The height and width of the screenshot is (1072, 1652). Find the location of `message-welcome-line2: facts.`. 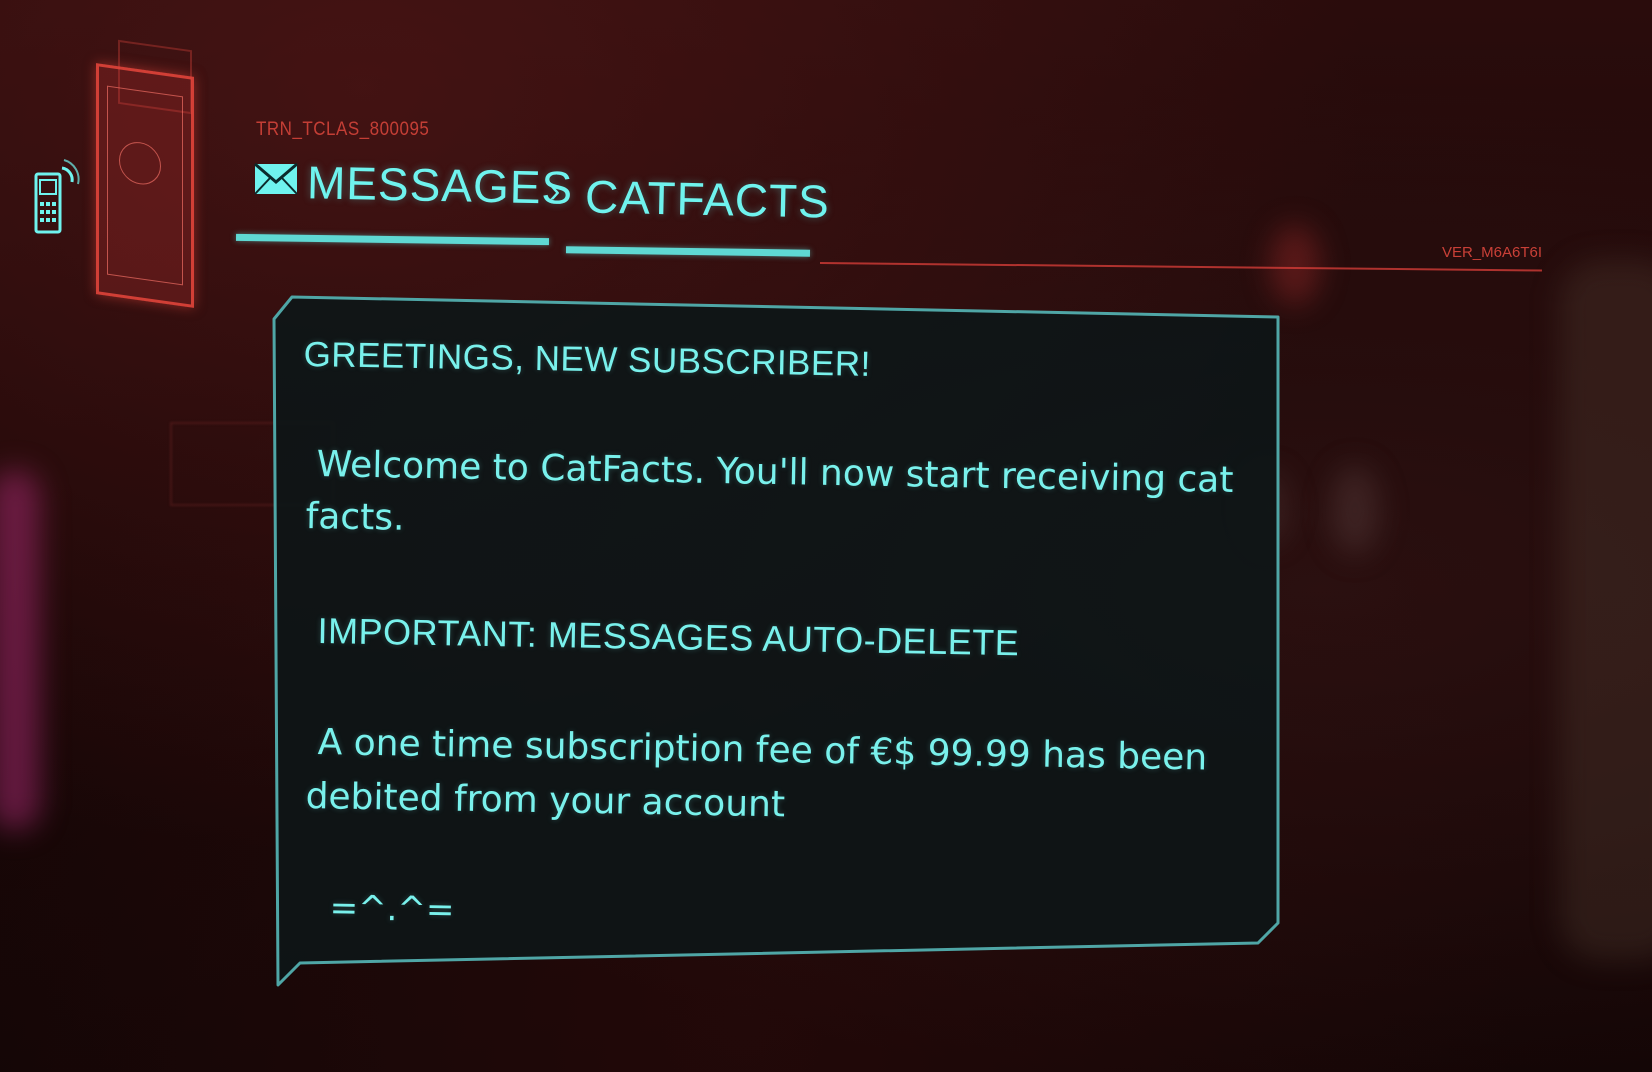

message-welcome-line2: facts. is located at coordinates (355, 517).